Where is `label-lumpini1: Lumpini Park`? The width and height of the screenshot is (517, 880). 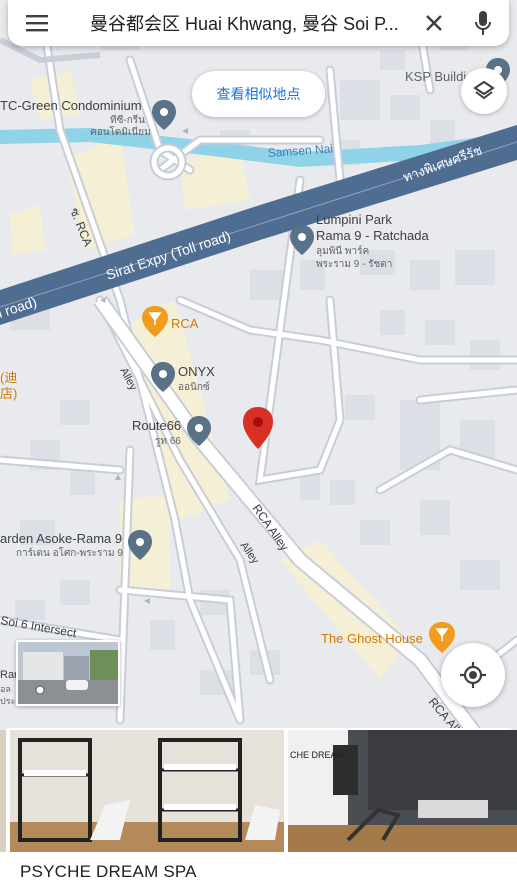 label-lumpini1: Lumpini Park is located at coordinates (354, 219).